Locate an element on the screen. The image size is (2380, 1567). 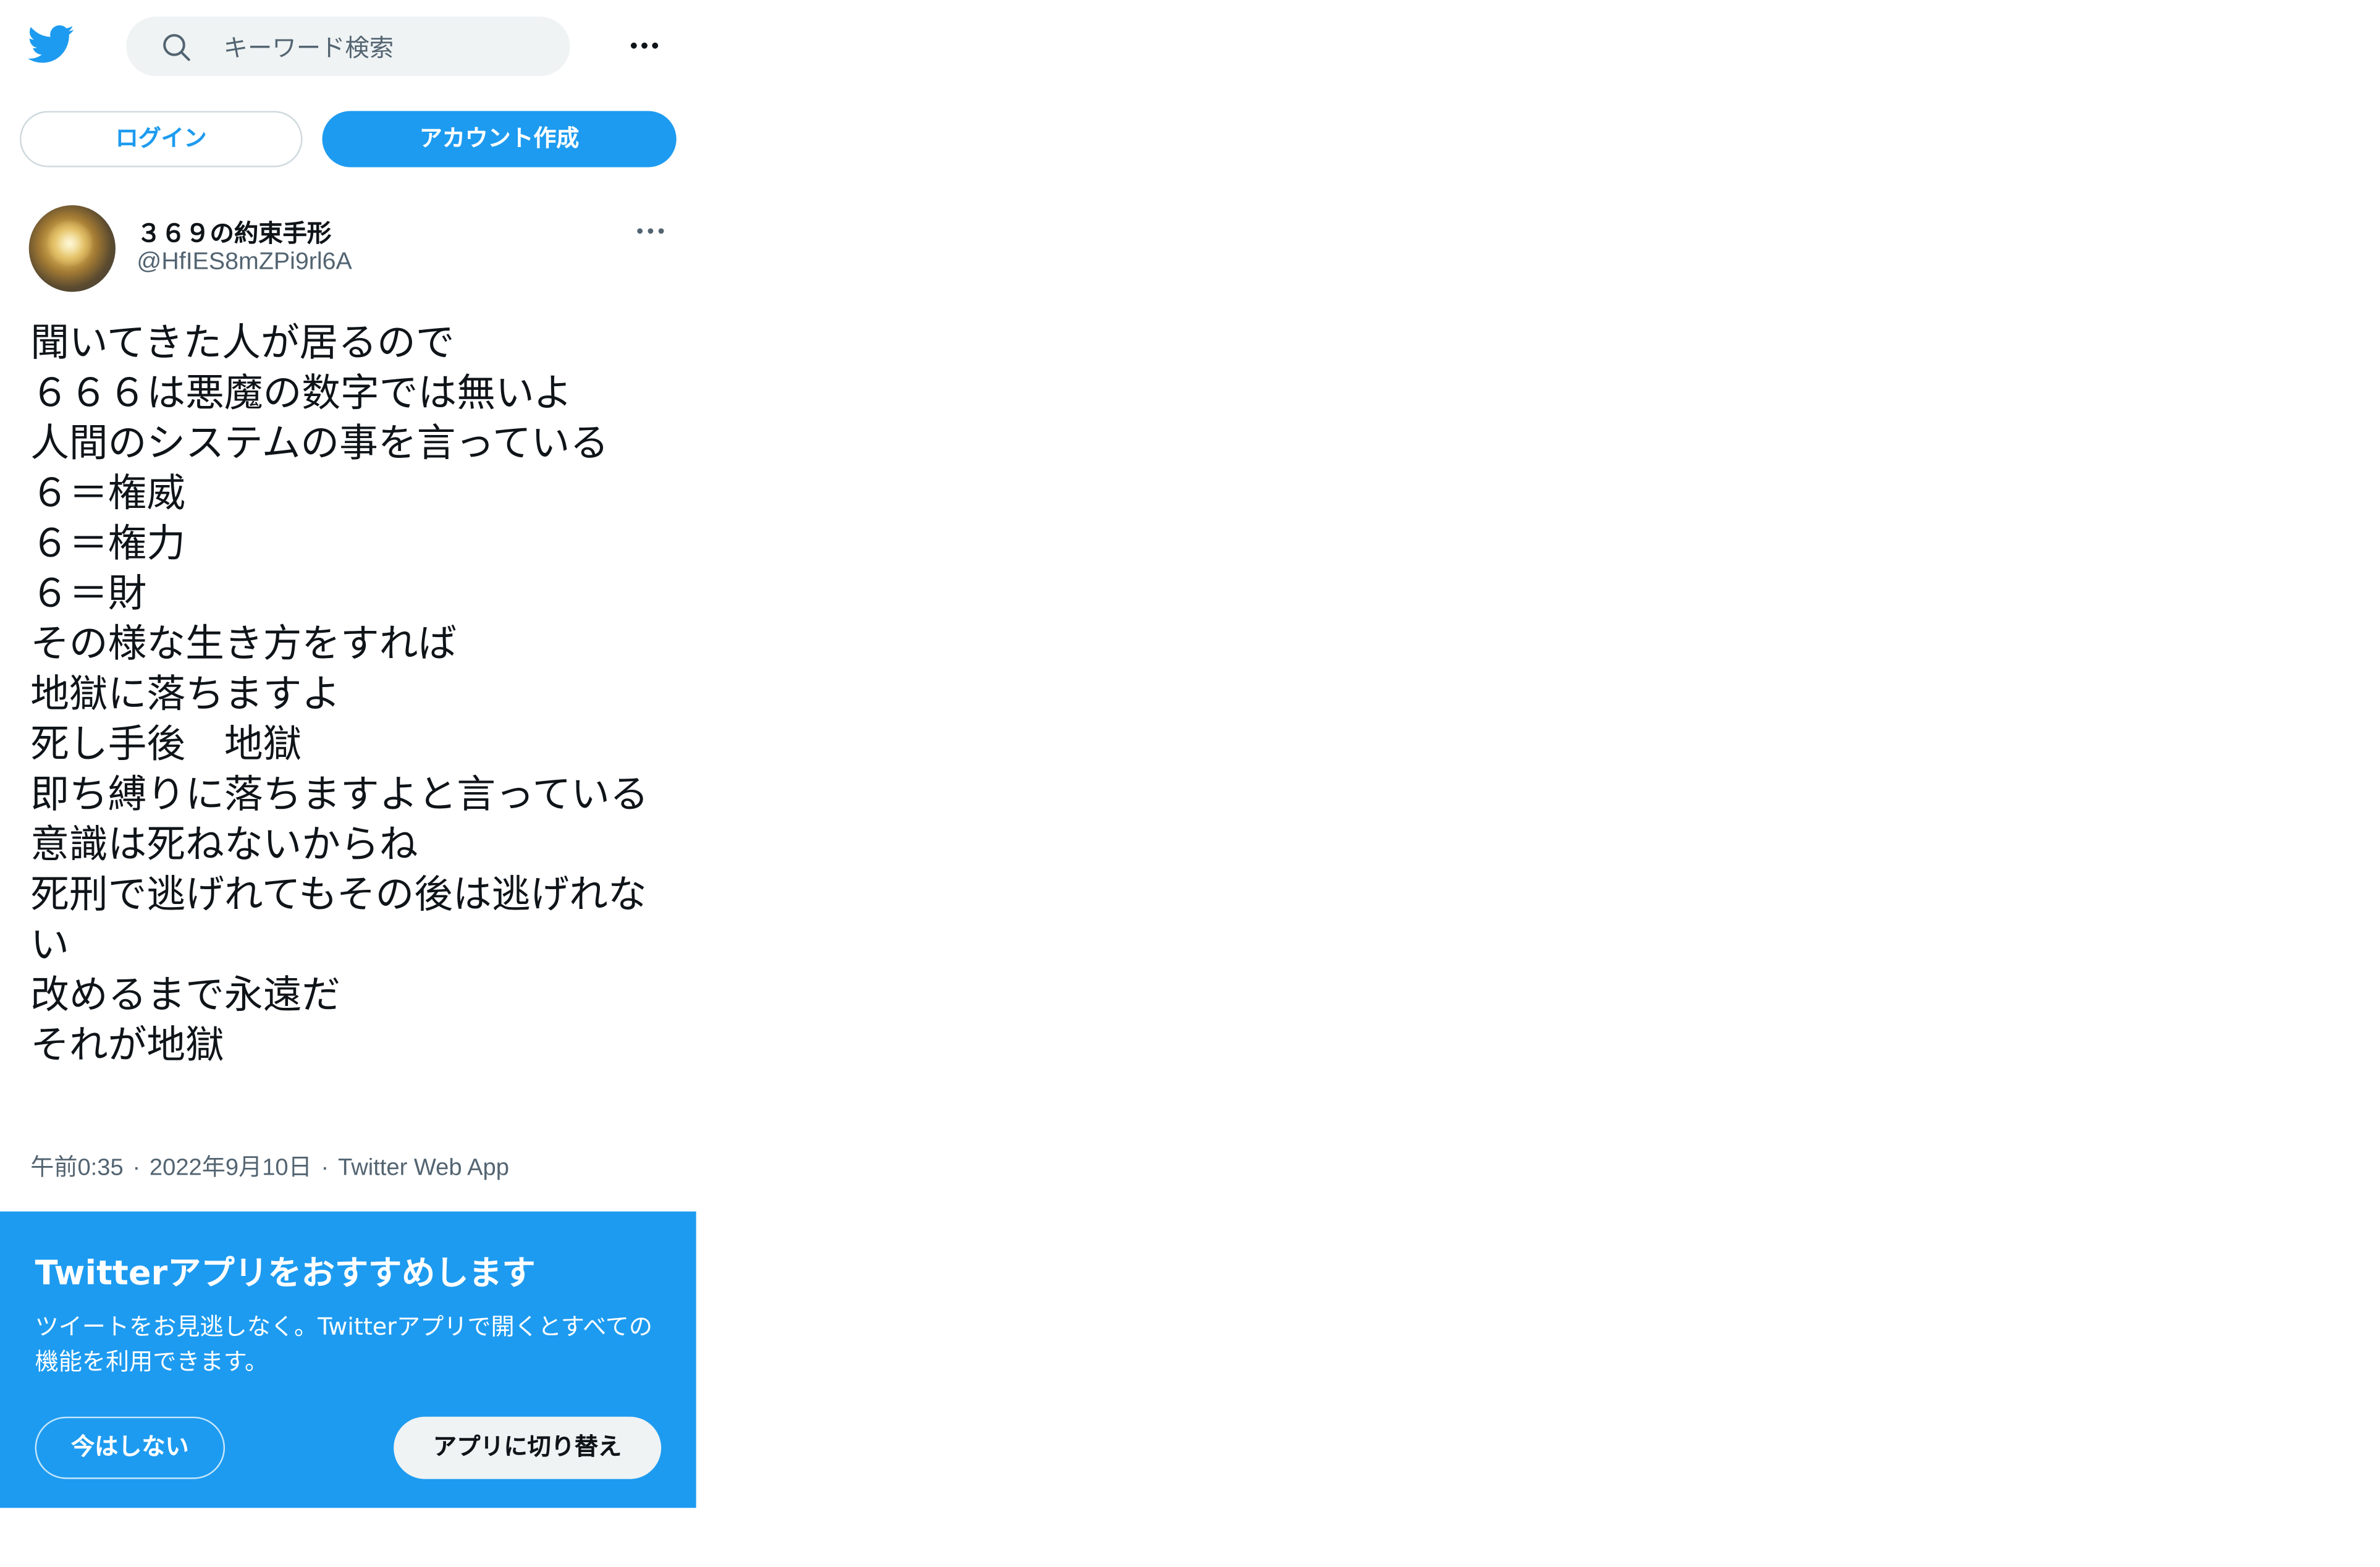
search-bar is located at coordinates (348, 47).